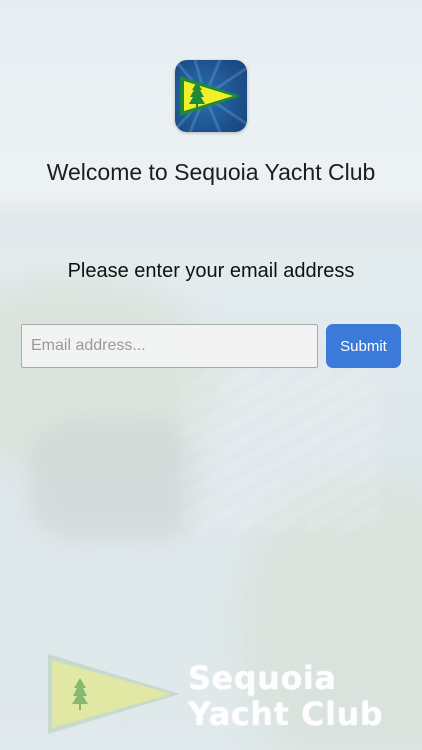  I want to click on watermark-line2: Yacht Club, so click(286, 714).